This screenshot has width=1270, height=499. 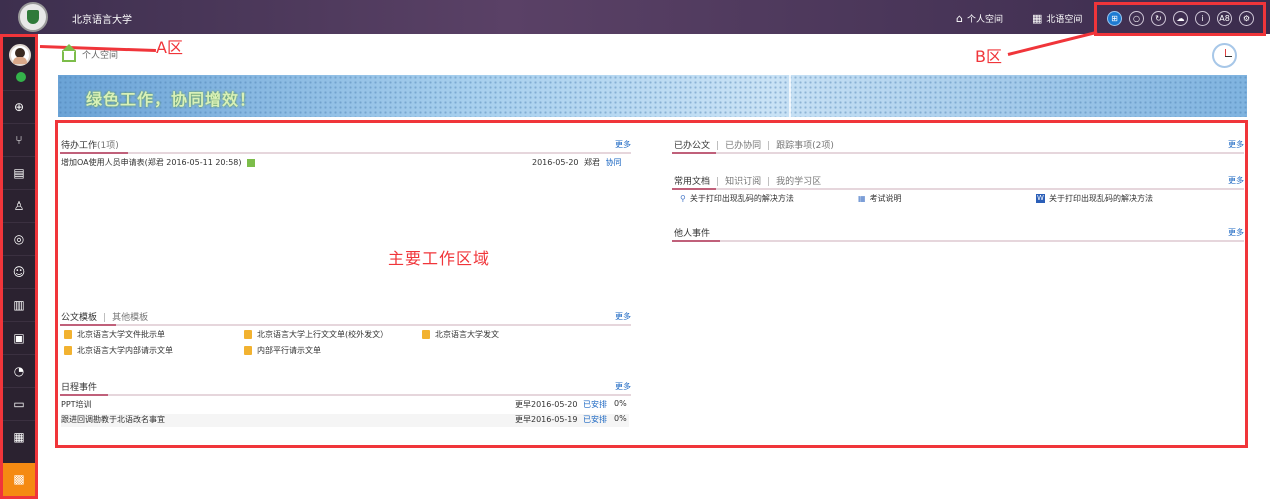 I want to click on tab-tracking: 跟踪事项, so click(x=794, y=146).